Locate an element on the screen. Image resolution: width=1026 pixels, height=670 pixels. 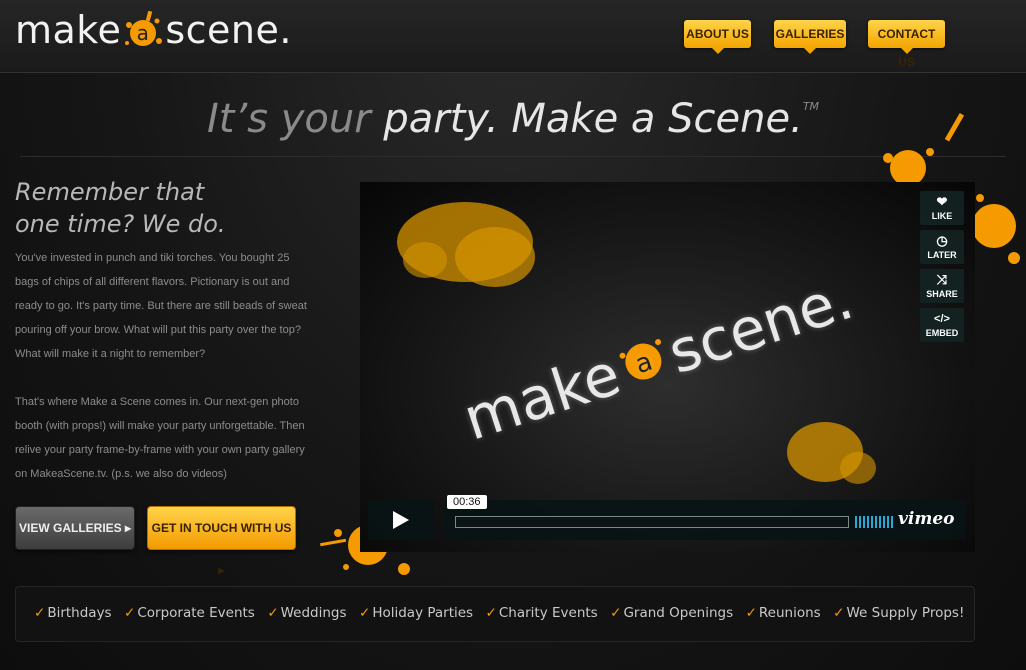
nav-galleries: GALLERIES is located at coordinates (810, 37).